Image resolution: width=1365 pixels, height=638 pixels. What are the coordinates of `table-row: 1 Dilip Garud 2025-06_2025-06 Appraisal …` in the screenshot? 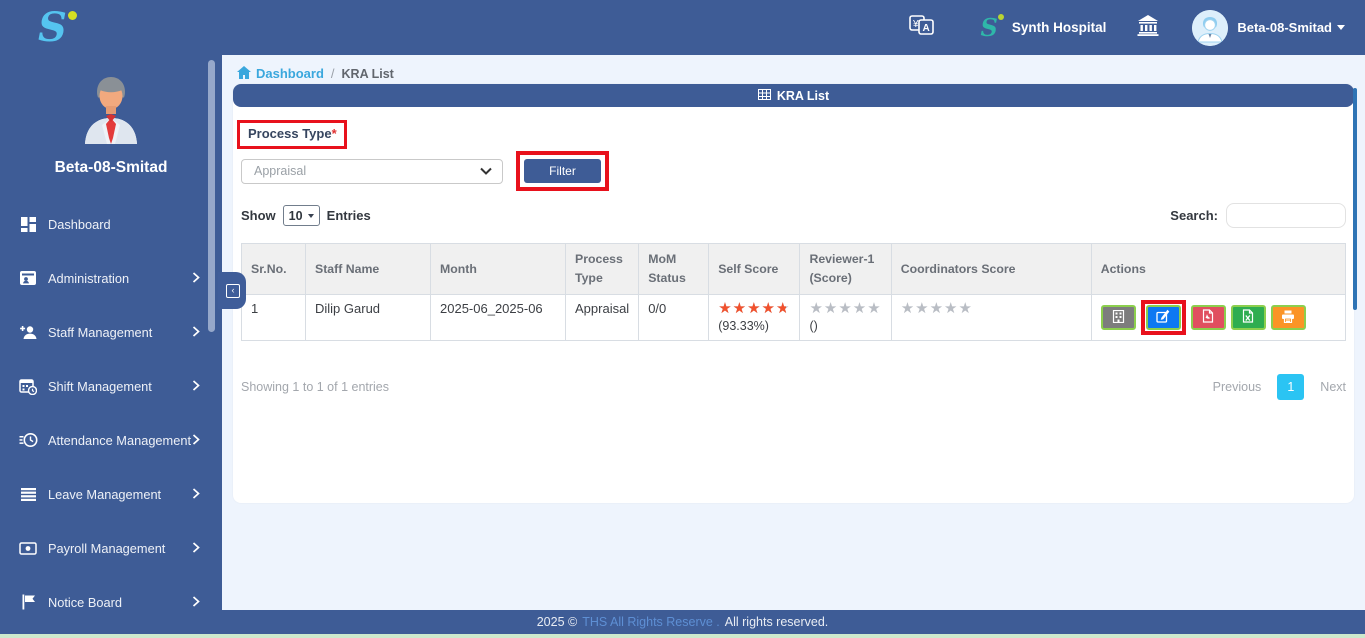 It's located at (794, 318).